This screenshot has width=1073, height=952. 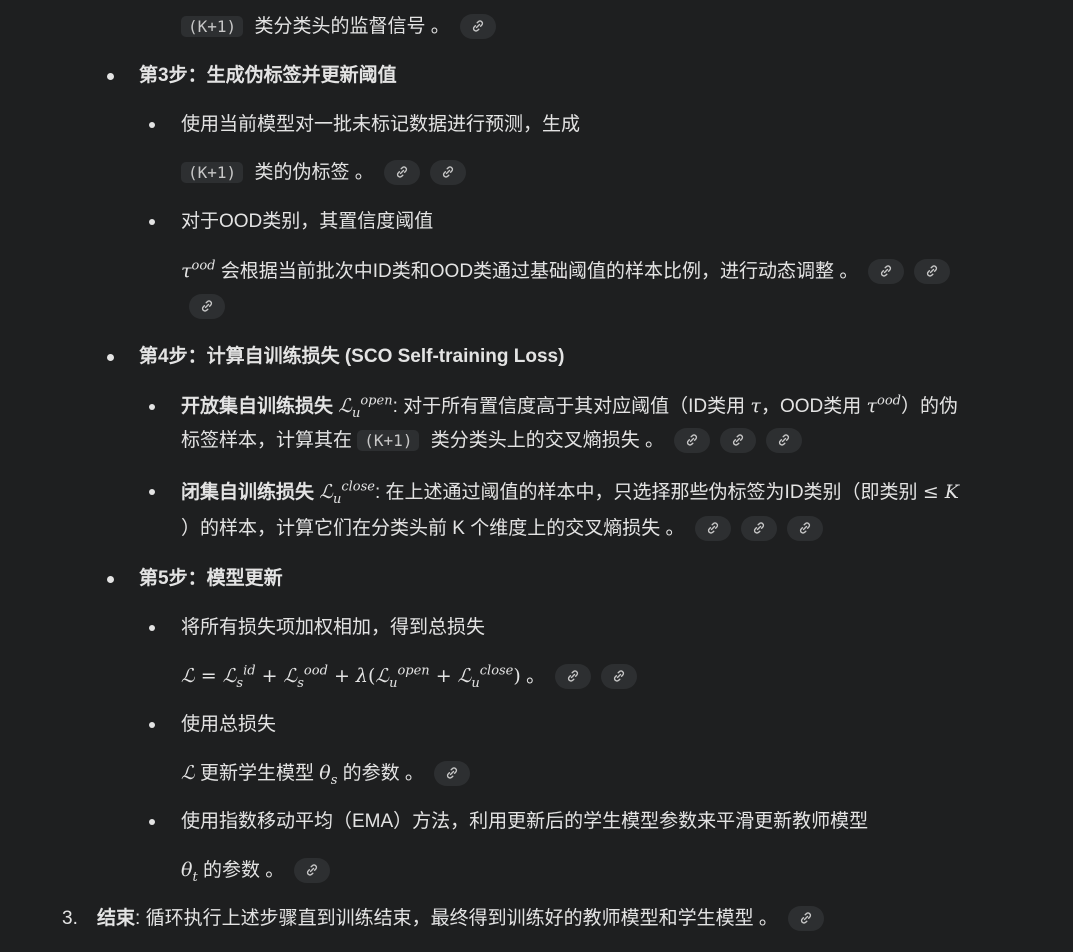 What do you see at coordinates (307, 221) in the screenshot?
I see `step3-item2-line1: 对于OOD类别，其置信度阈值` at bounding box center [307, 221].